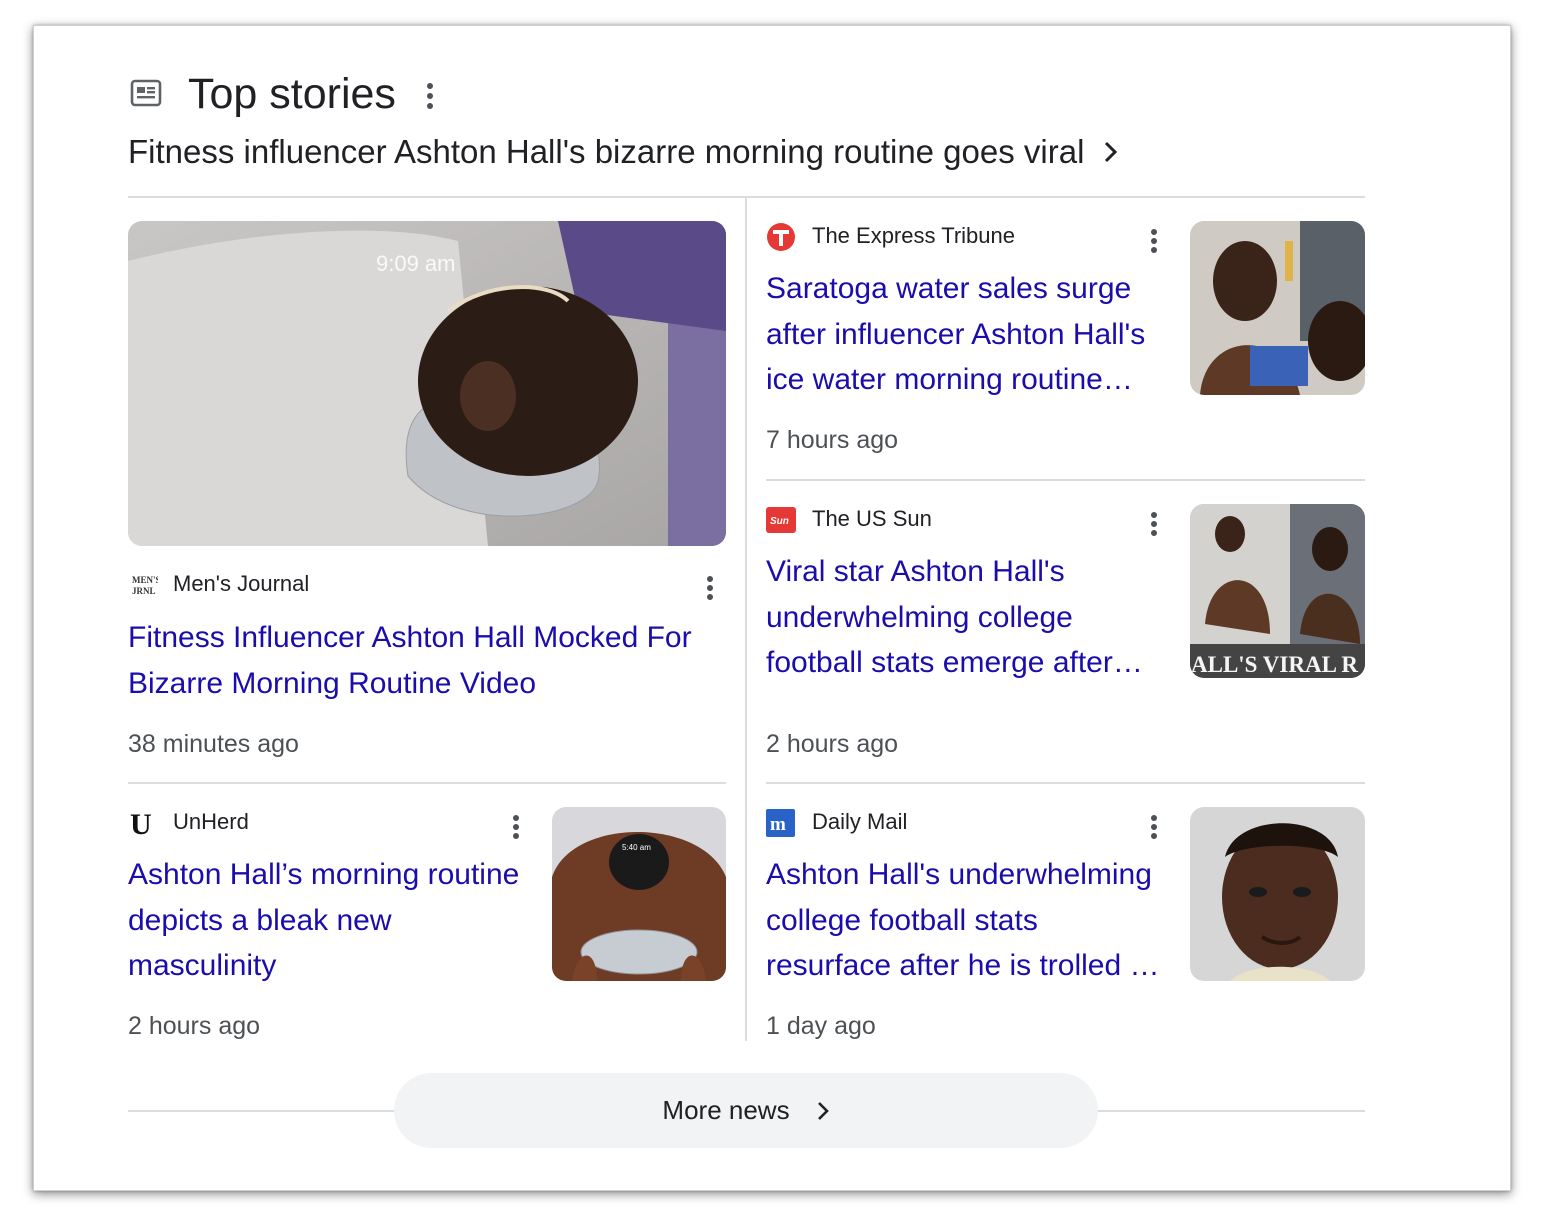 The image size is (1544, 1216). Describe the element at coordinates (213, 744) in the screenshot. I see `story-time: 38 minutes ago` at that location.